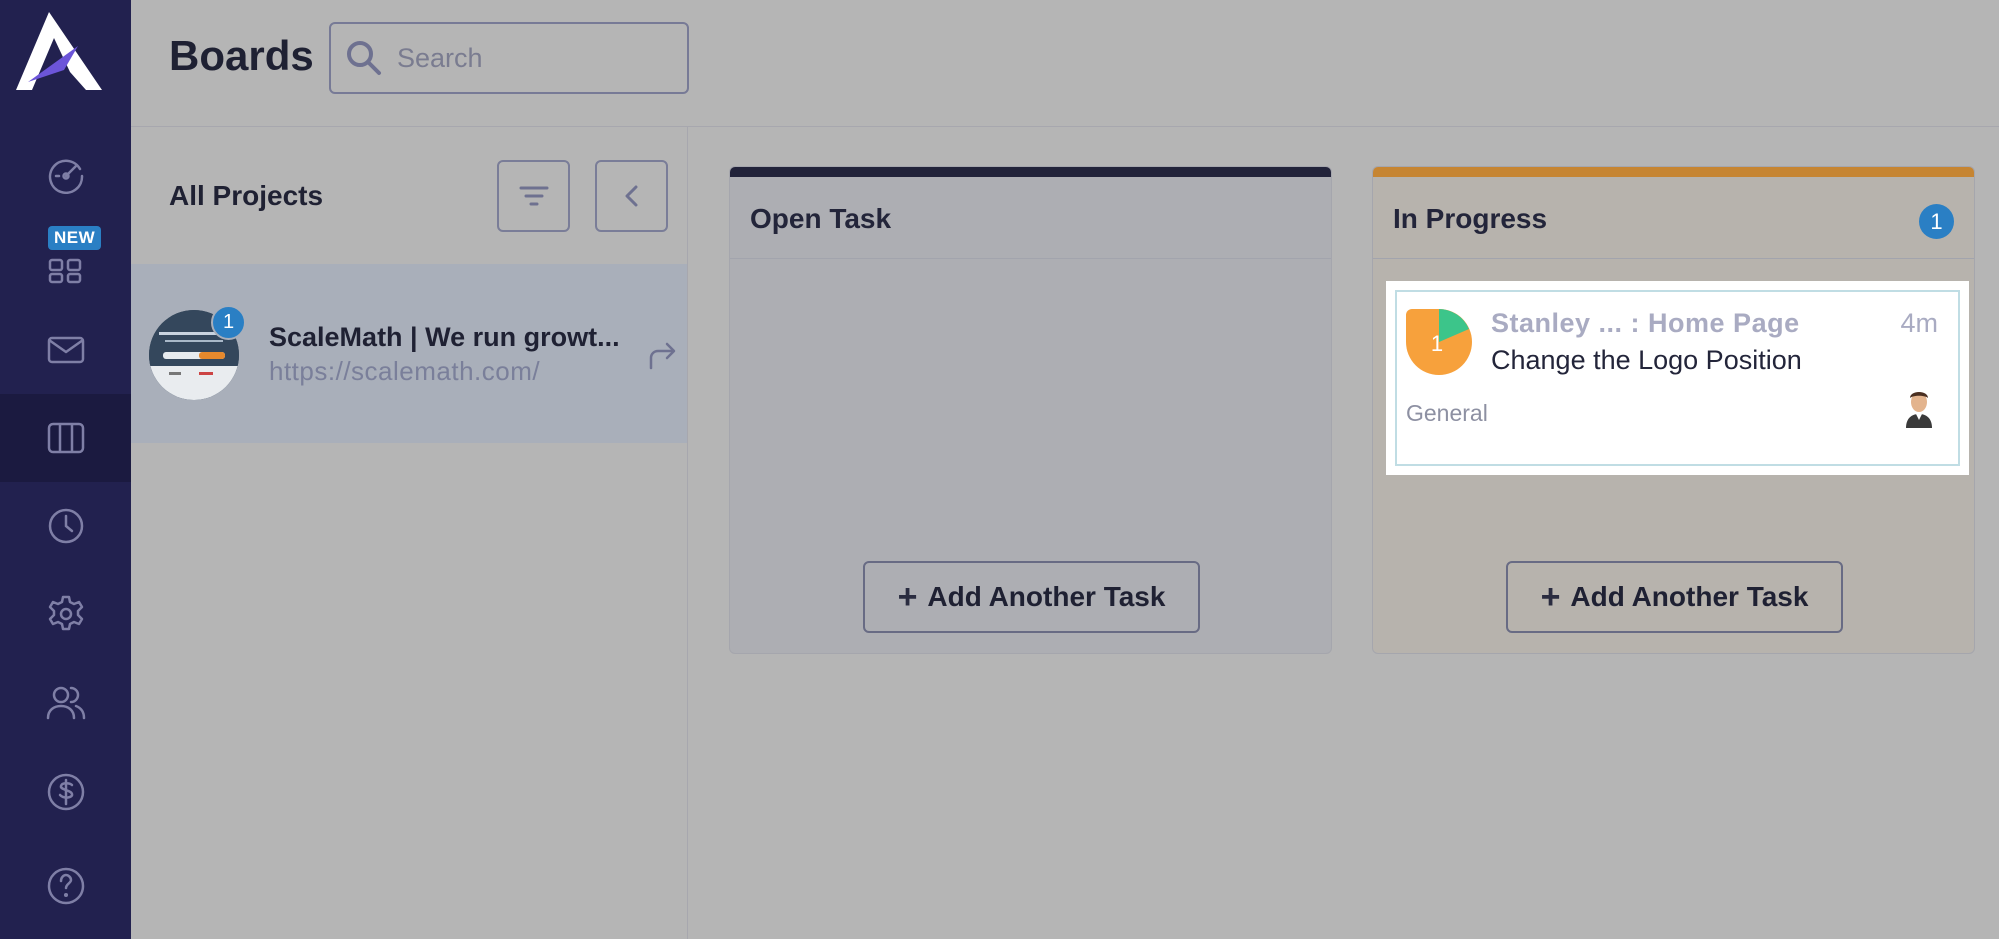  I want to click on sidebar-item-help, so click(65, 886).